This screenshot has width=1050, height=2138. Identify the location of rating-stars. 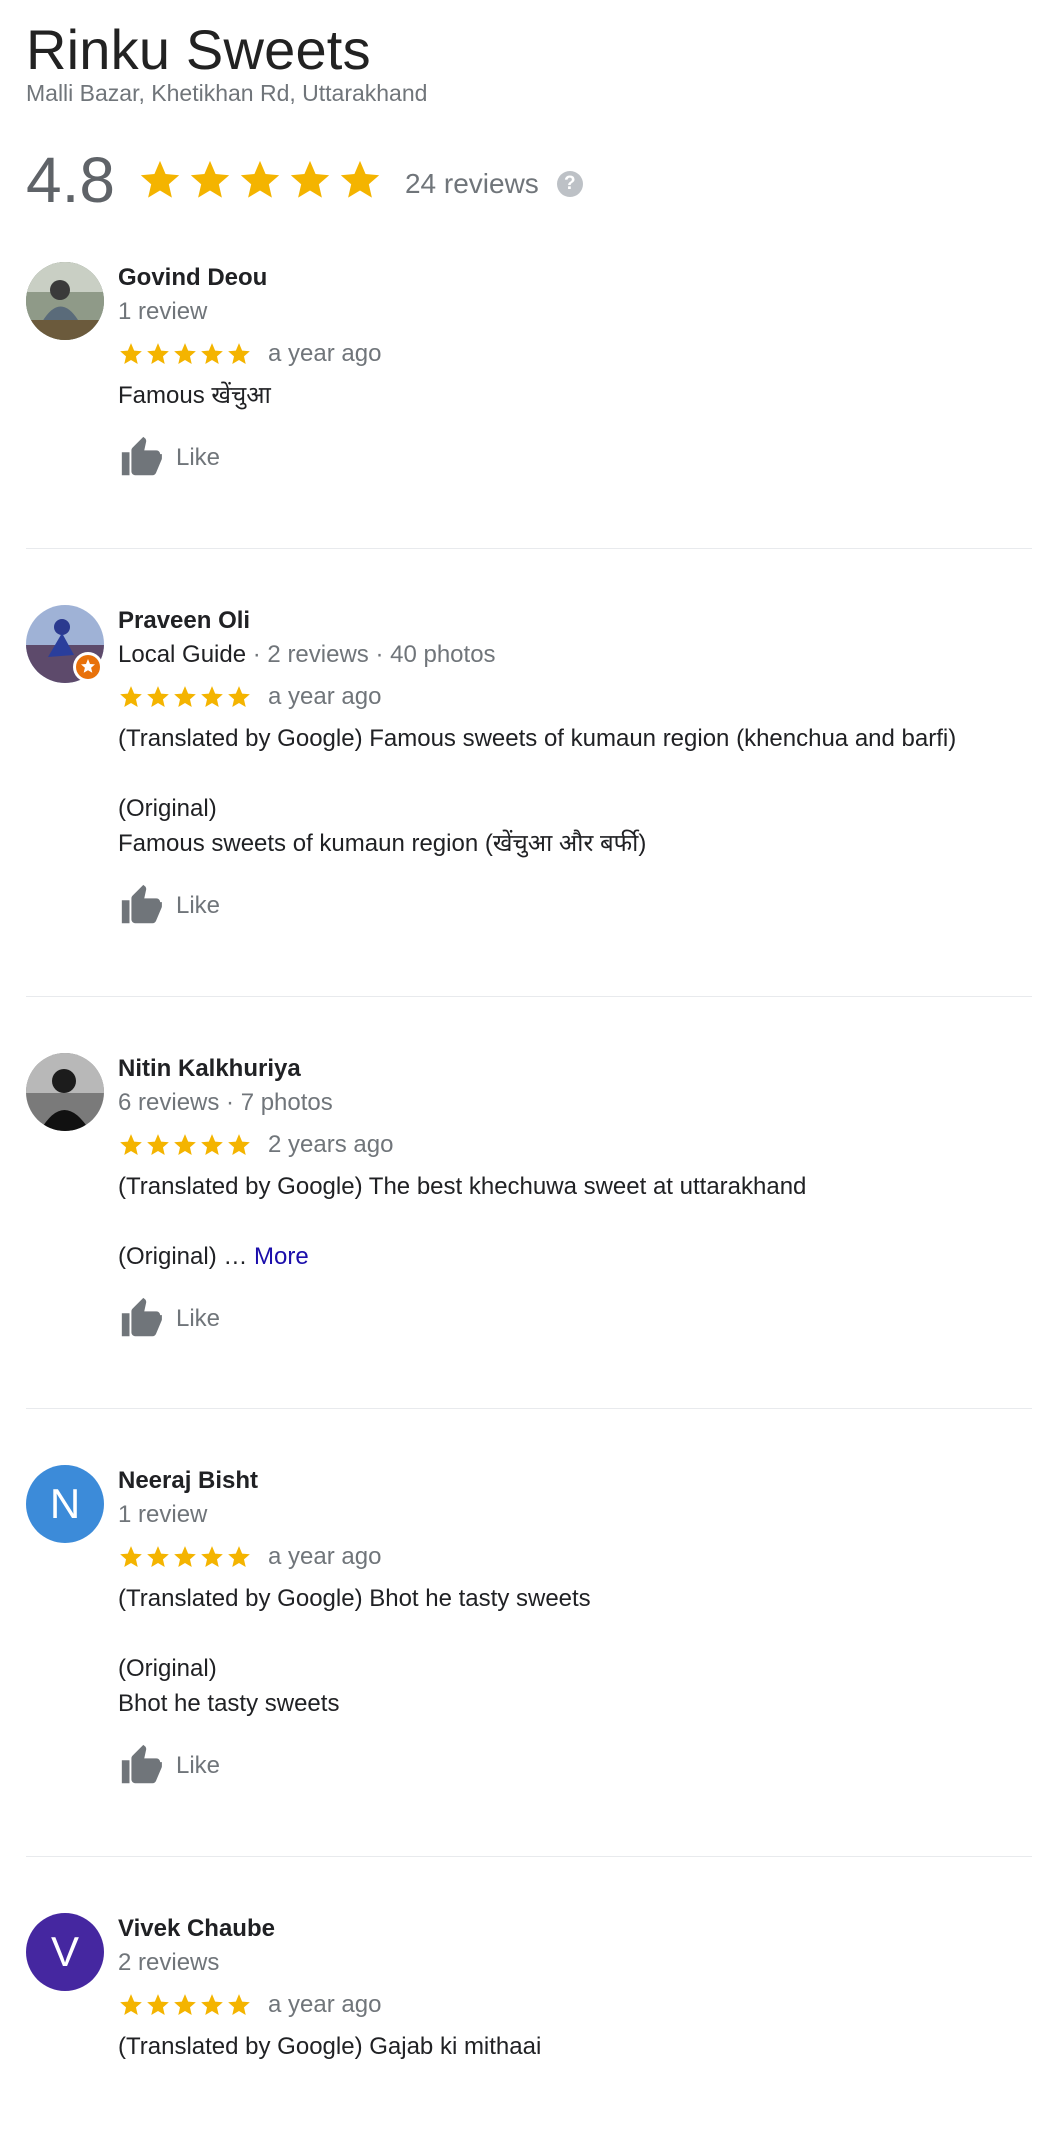
(260, 180).